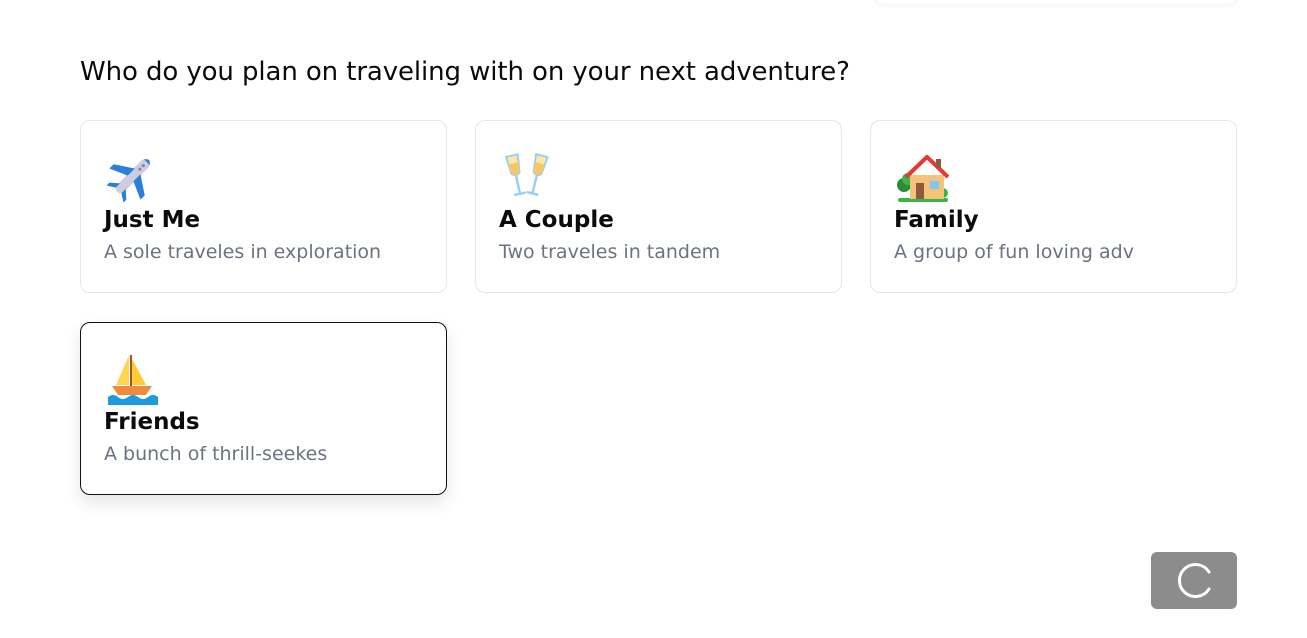  What do you see at coordinates (556, 220) in the screenshot?
I see `option-title: A Couple` at bounding box center [556, 220].